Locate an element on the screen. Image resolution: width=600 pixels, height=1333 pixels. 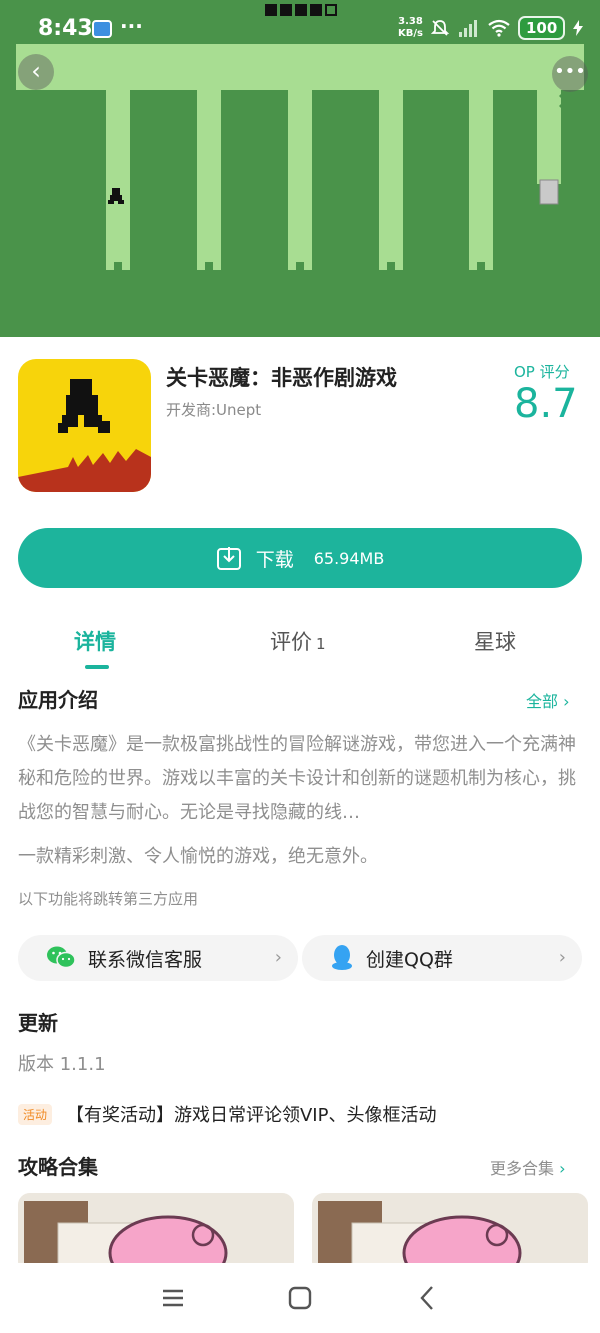
bell-muted-icon is located at coordinates (440, 28).